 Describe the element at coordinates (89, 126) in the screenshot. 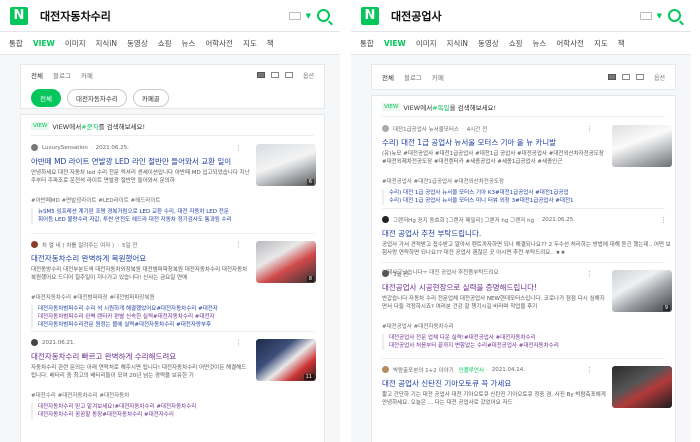

I see `hint-keyword: #쿤자` at that location.